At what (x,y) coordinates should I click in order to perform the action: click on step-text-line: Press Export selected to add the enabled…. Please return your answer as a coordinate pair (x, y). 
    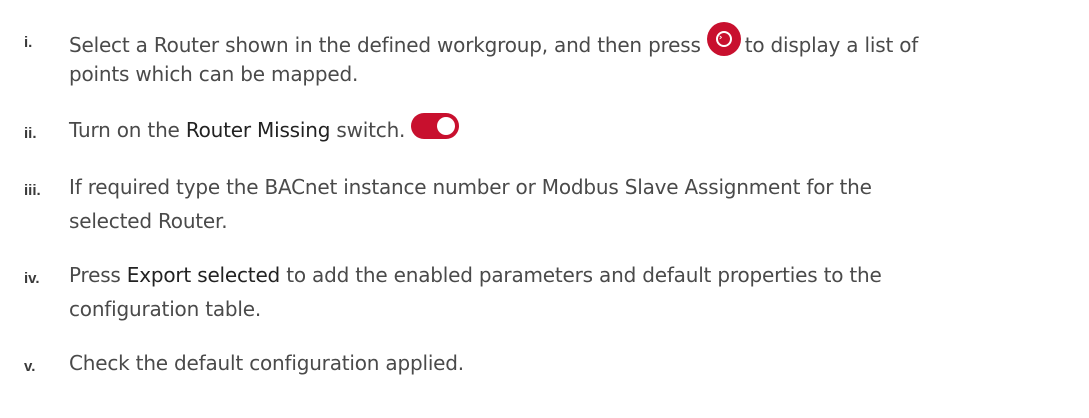
    Looking at the image, I should click on (475, 275).